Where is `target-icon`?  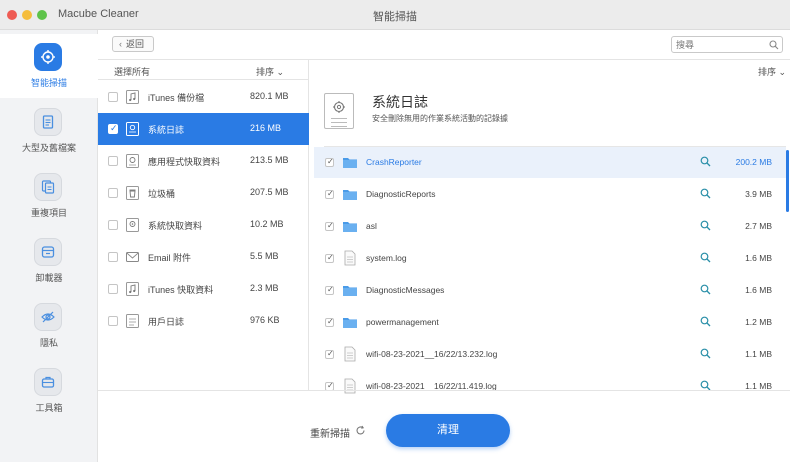 target-icon is located at coordinates (48, 57).